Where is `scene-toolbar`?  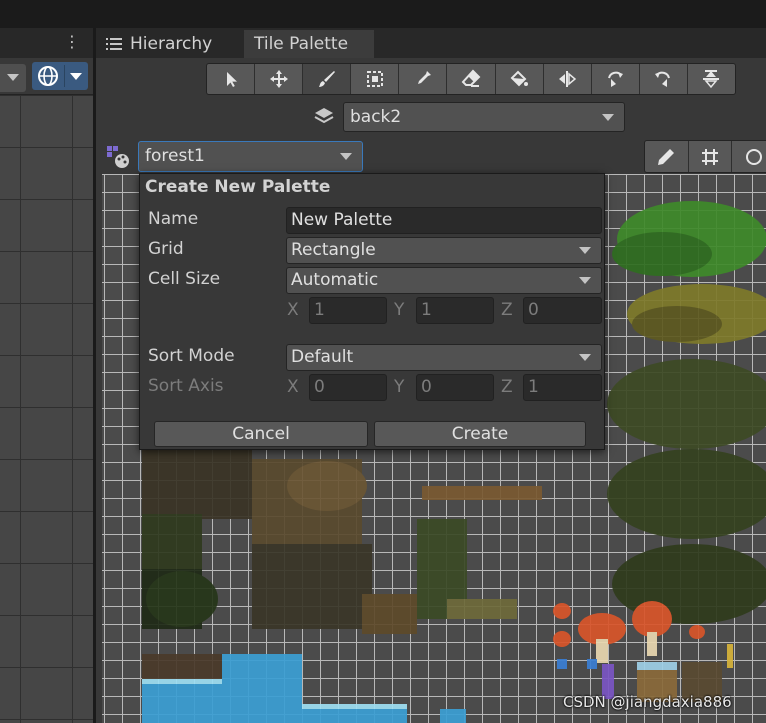 scene-toolbar is located at coordinates (46, 76).